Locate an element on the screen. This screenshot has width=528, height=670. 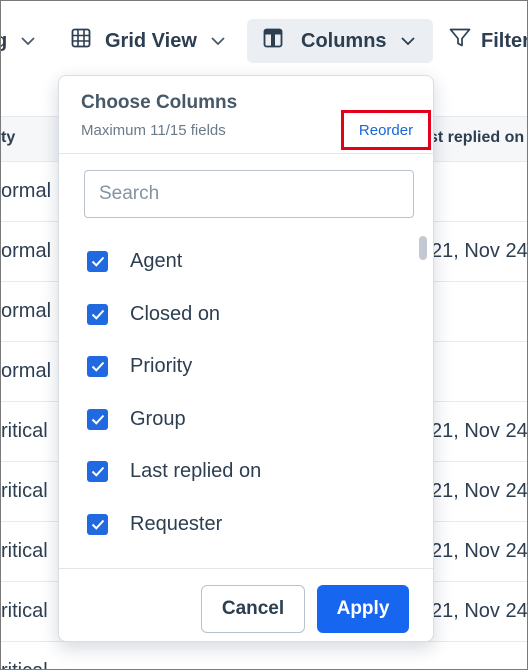
columns-icon is located at coordinates (273, 41).